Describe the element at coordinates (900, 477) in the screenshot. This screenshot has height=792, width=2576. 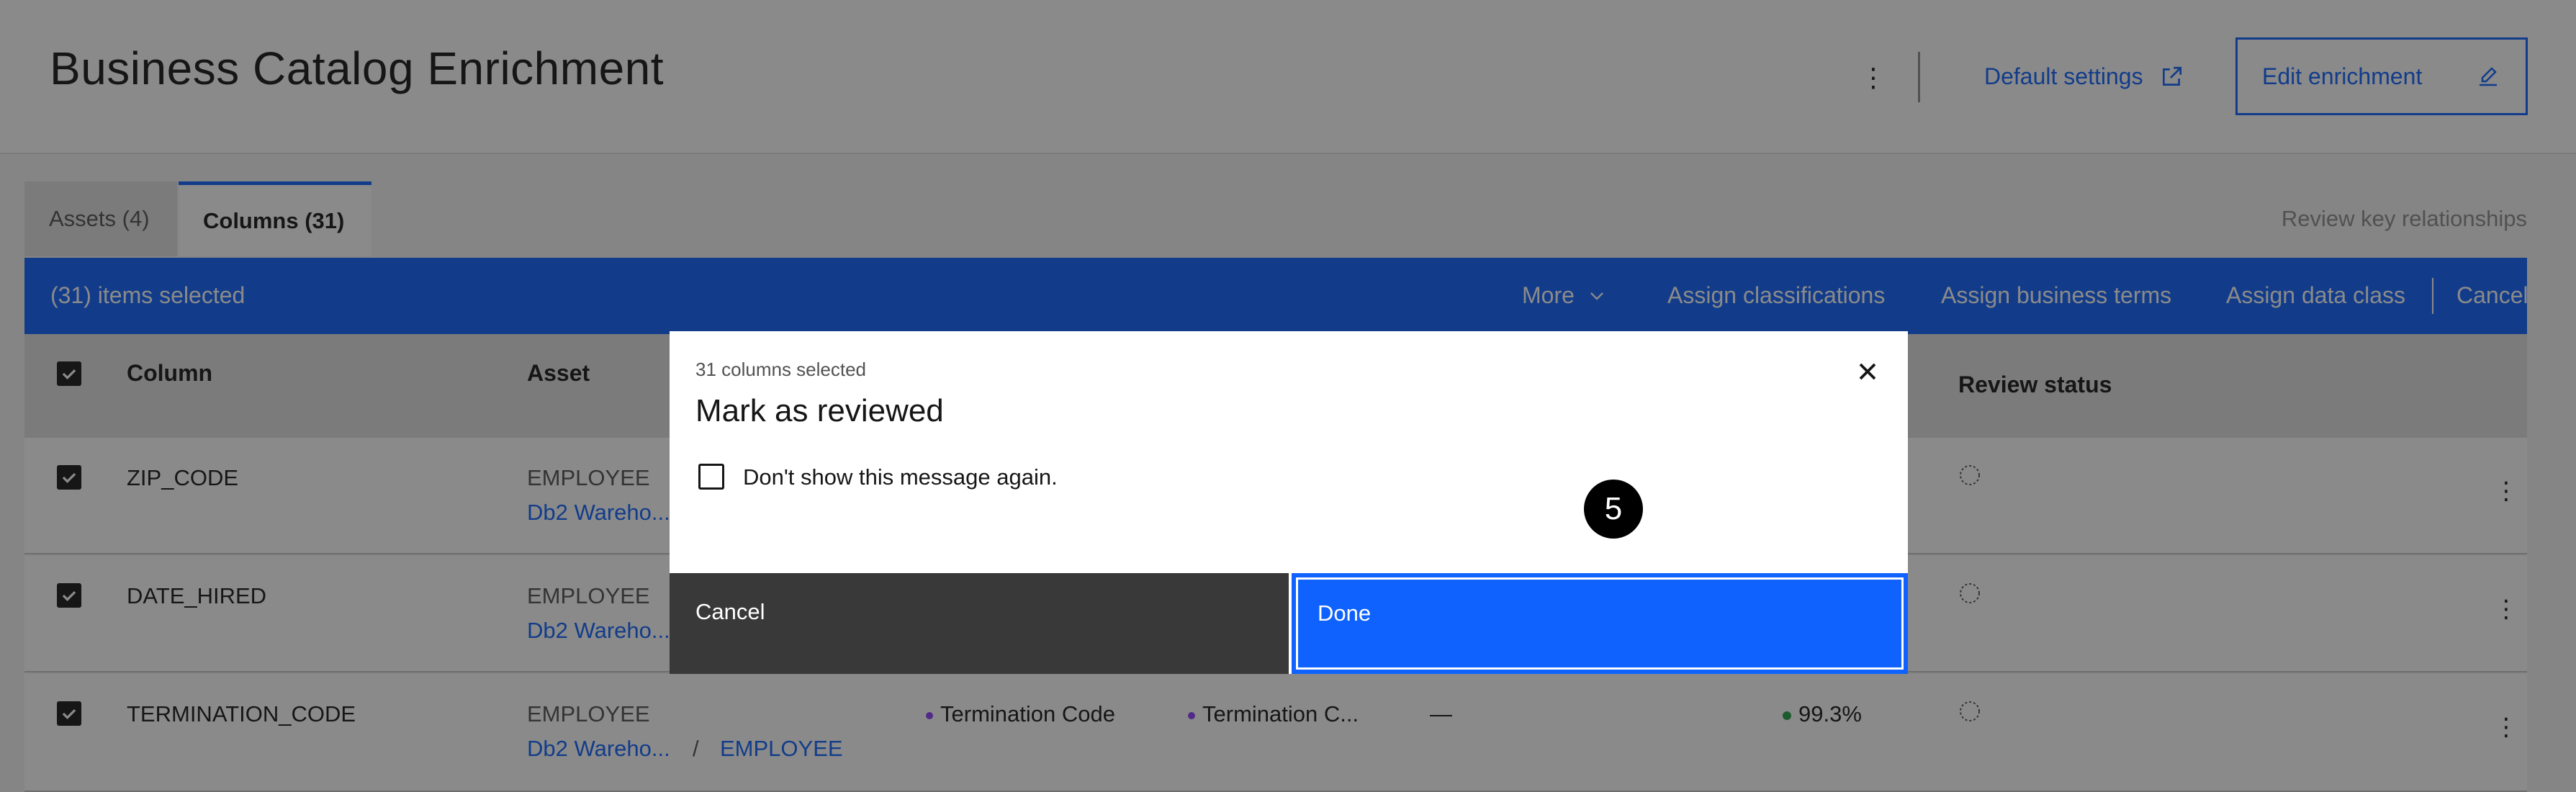
I see `dont-show-label: Don't show this message again.` at that location.